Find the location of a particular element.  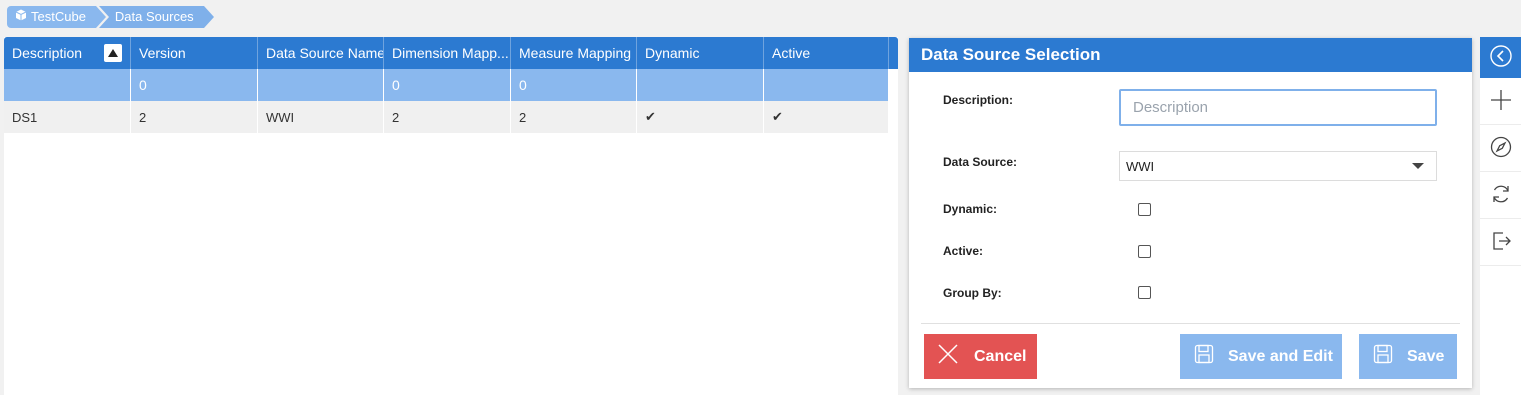

cell-version: 2 is located at coordinates (194, 117).